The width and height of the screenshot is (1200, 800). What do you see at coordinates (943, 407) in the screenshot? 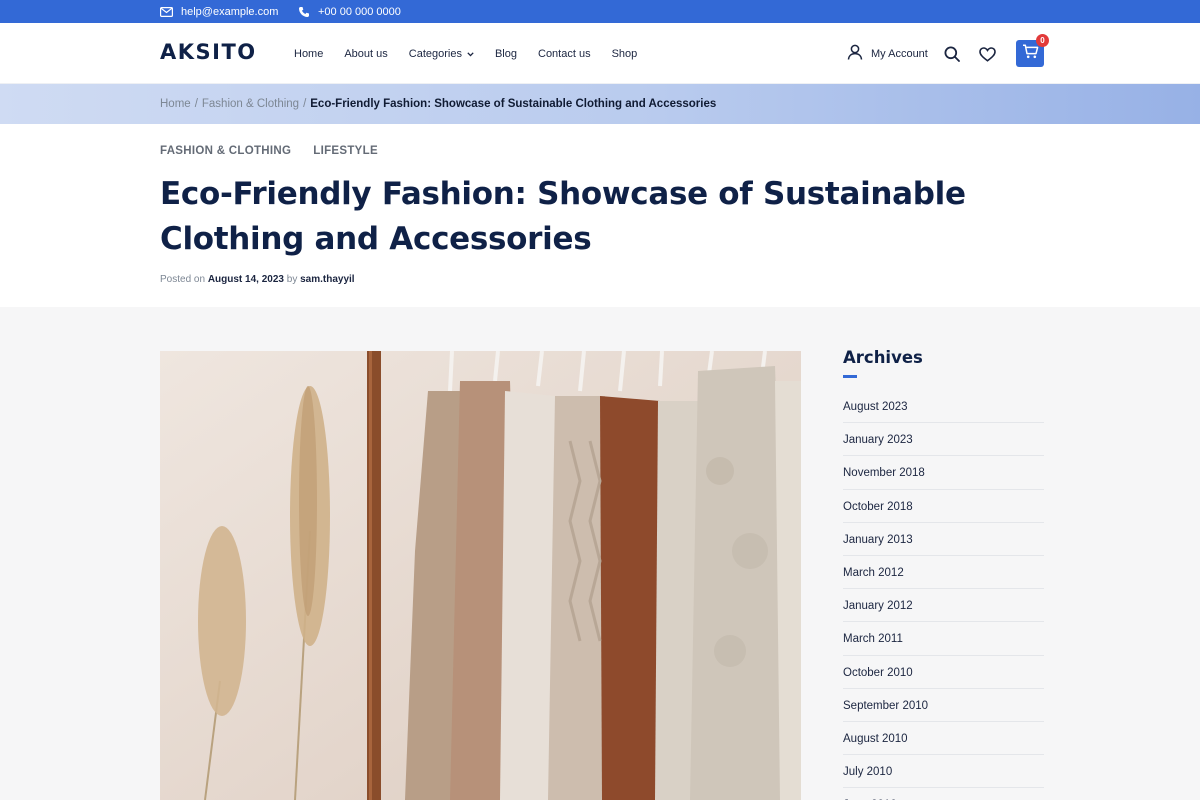
I see `archive-item: August 2023` at bounding box center [943, 407].